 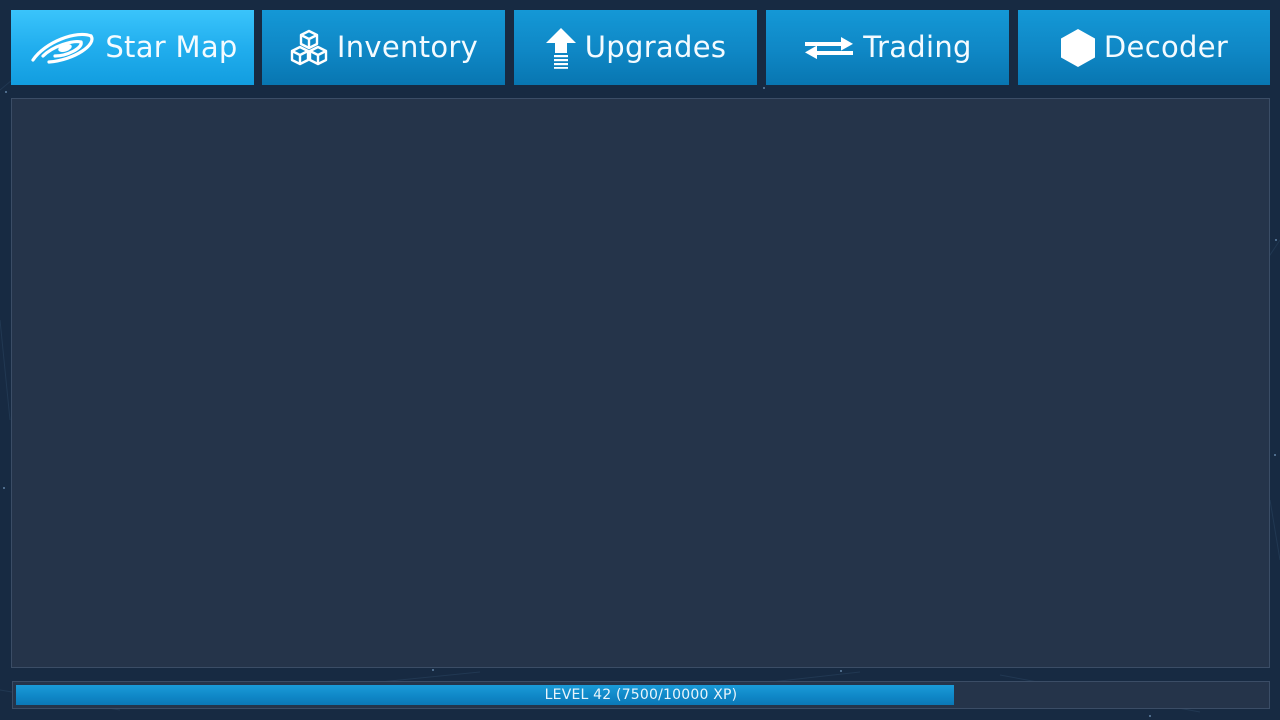 I want to click on galaxy-icon, so click(x=62, y=48).